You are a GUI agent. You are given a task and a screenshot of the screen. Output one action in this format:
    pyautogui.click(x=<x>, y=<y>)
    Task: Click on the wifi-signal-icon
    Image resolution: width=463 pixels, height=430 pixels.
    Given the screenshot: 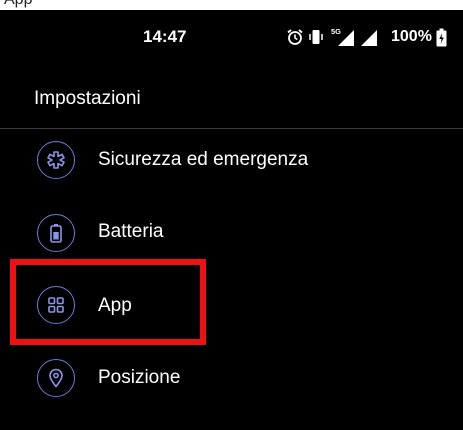 What is the action you would take?
    pyautogui.click(x=369, y=37)
    